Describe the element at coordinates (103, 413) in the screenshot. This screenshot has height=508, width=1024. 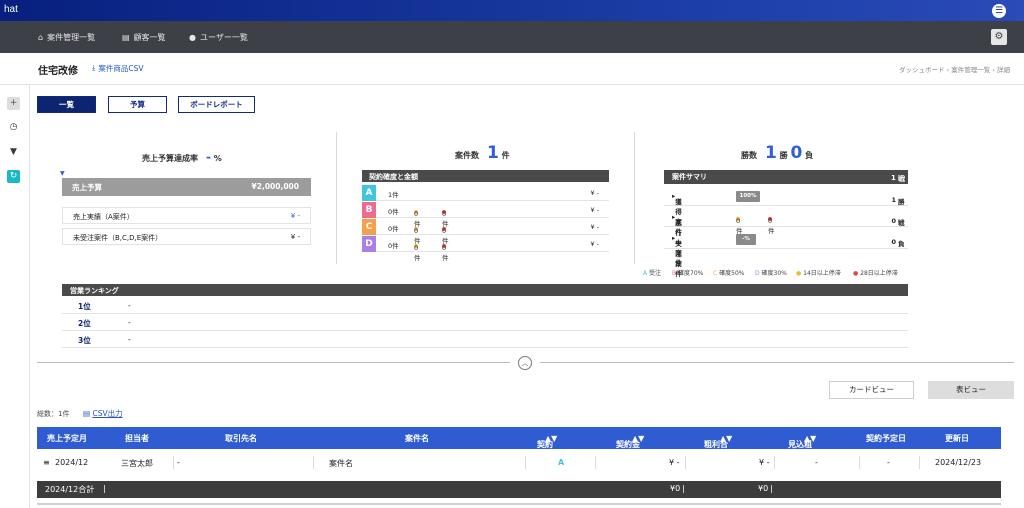
I see `csv-export-link: ▤ CSV出力` at that location.